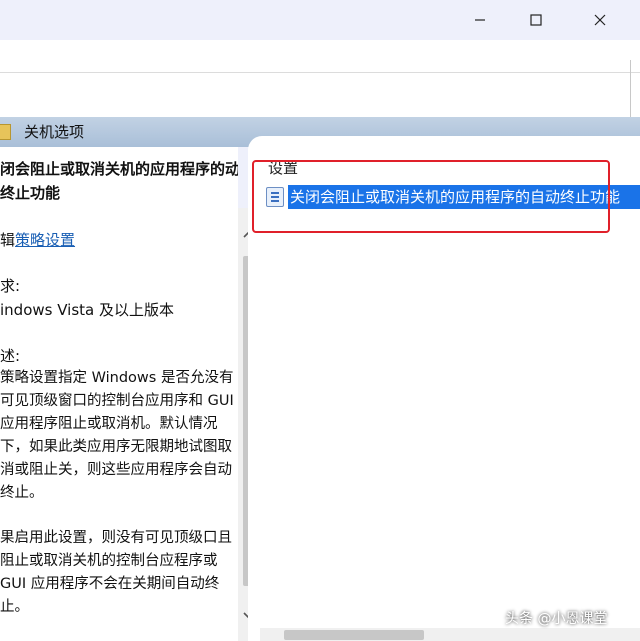 The height and width of the screenshot is (641, 640). What do you see at coordinates (320, 95) in the screenshot?
I see `navigation-strip` at bounding box center [320, 95].